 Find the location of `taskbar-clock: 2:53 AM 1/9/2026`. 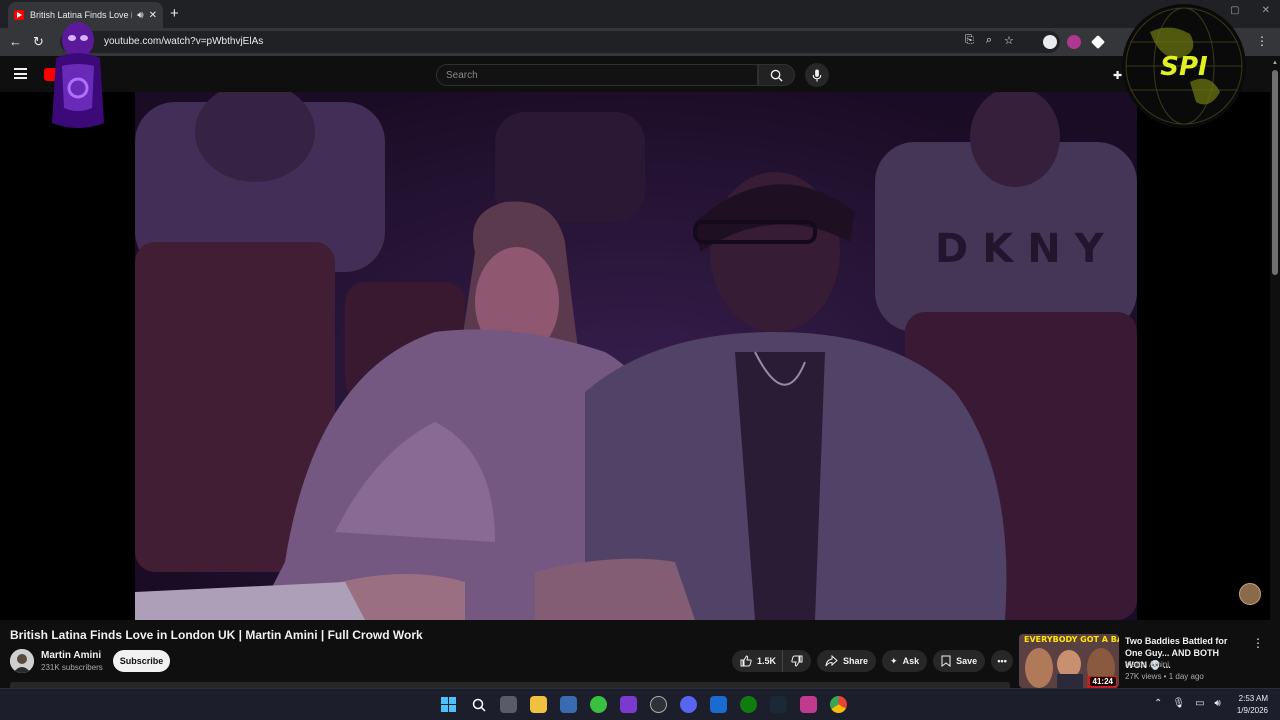

taskbar-clock: 2:53 AM 1/9/2026 is located at coordinates (1250, 705).